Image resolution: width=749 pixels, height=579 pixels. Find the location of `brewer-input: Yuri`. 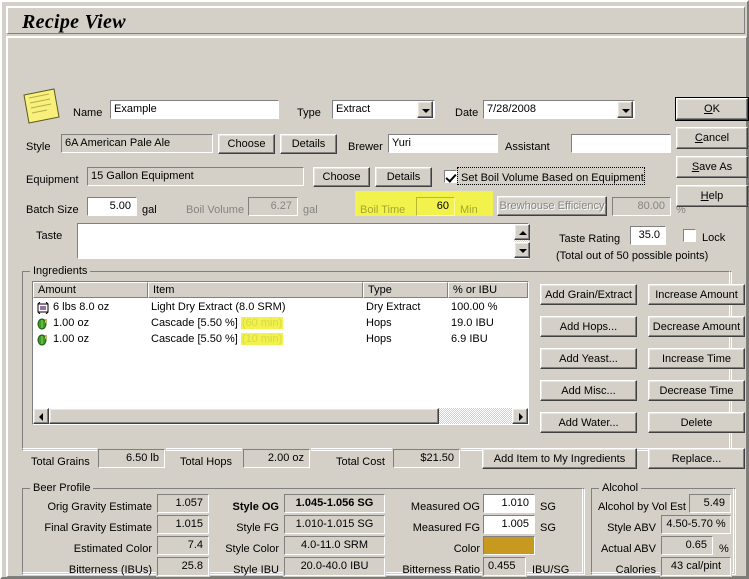

brewer-input: Yuri is located at coordinates (443, 143).